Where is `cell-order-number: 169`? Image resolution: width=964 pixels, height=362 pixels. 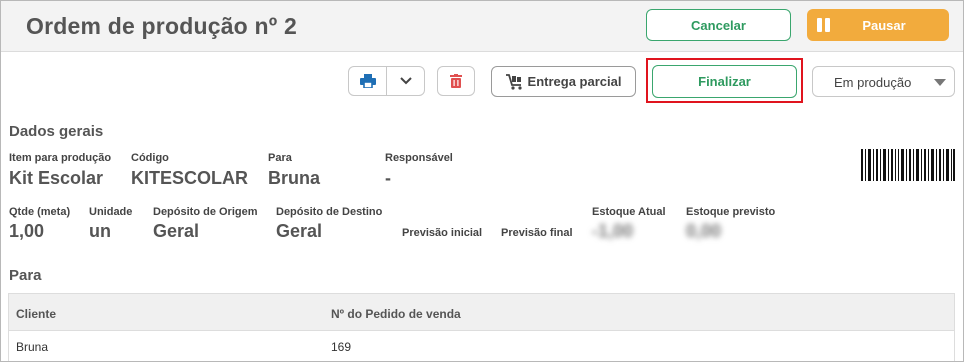
cell-order-number: 169 is located at coordinates (341, 347).